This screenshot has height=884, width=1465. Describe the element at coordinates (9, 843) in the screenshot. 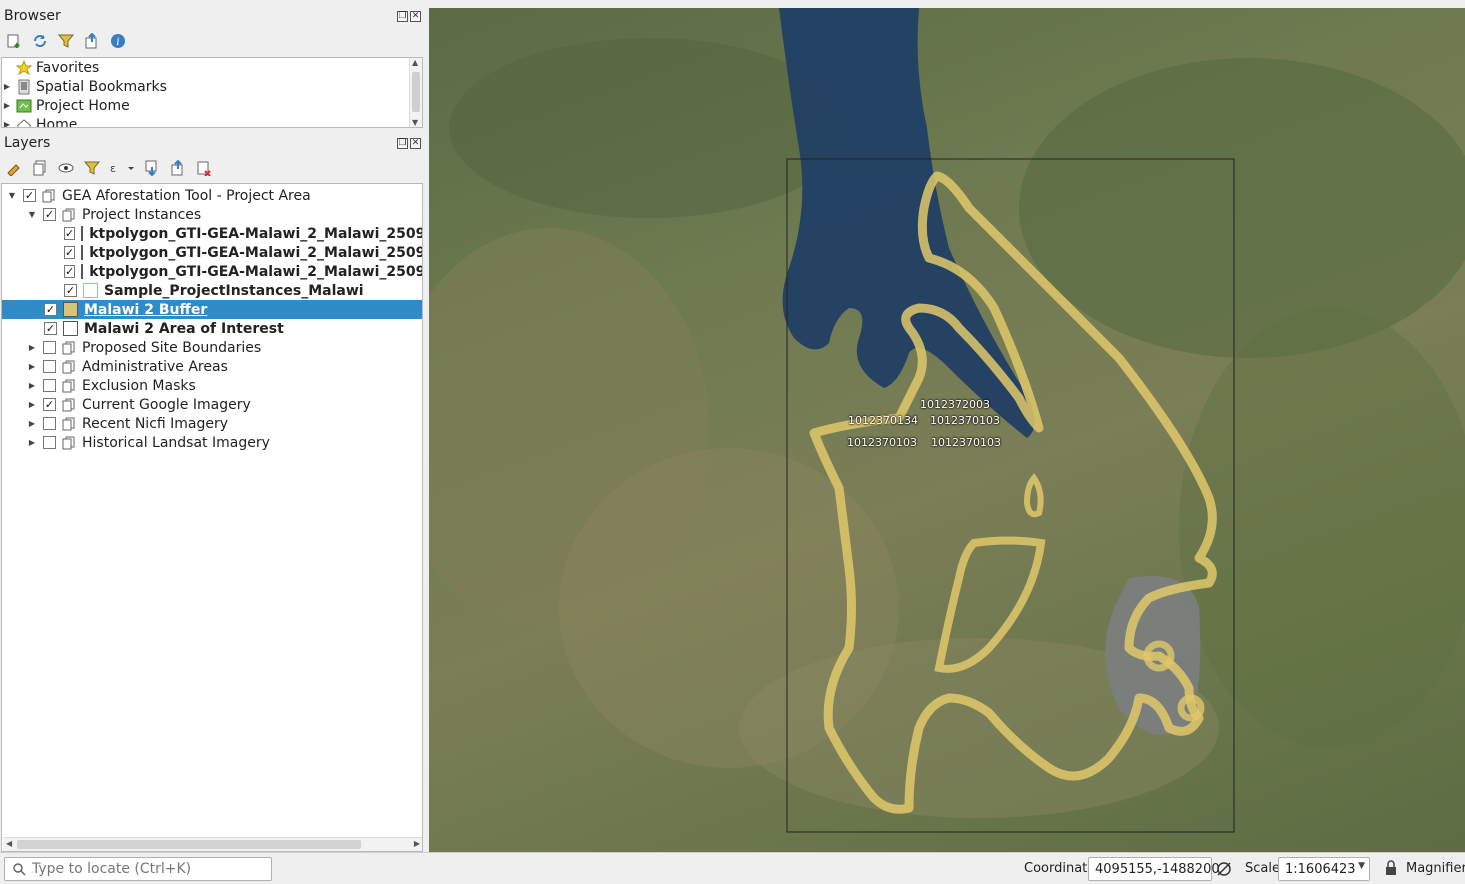

I see `scroll-left-icon: ◀` at that location.